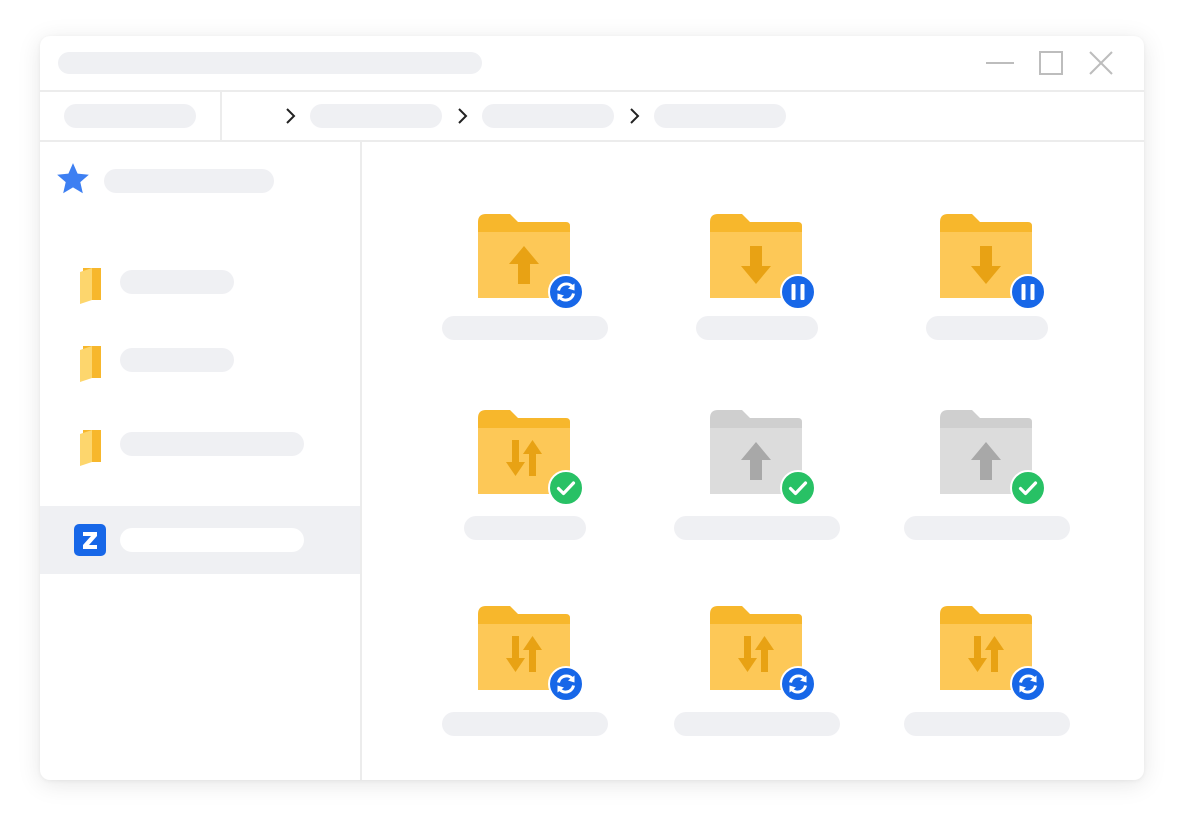  I want to click on navigation-bar, so click(592, 117).